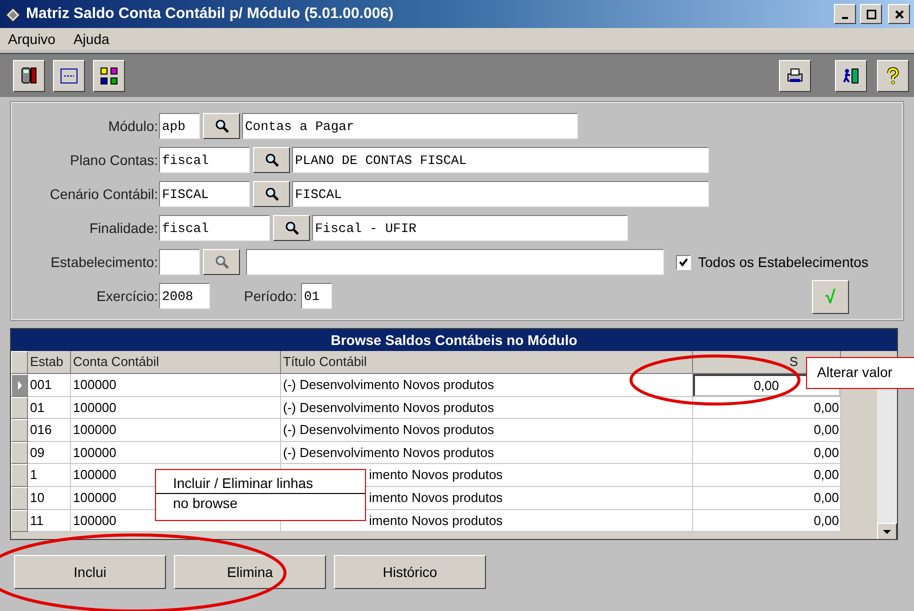 Image resolution: width=914 pixels, height=611 pixels. Describe the element at coordinates (49, 498) in the screenshot. I see `table-cell: 10` at that location.